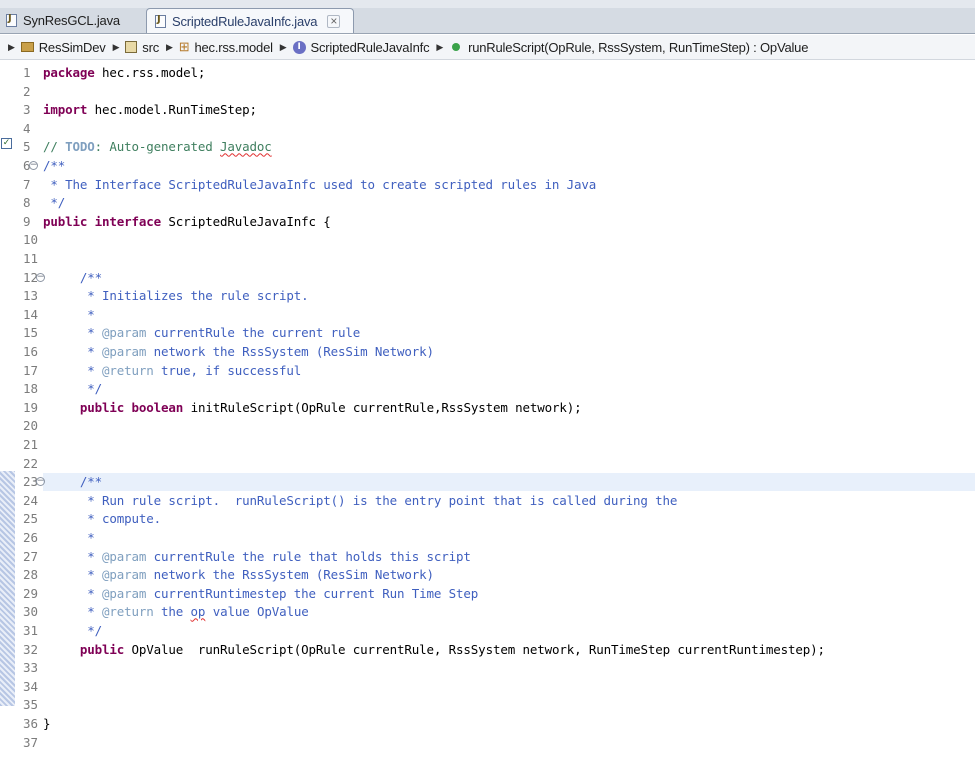 The height and width of the screenshot is (782, 975). I want to click on line-number: 25, so click(31, 519).